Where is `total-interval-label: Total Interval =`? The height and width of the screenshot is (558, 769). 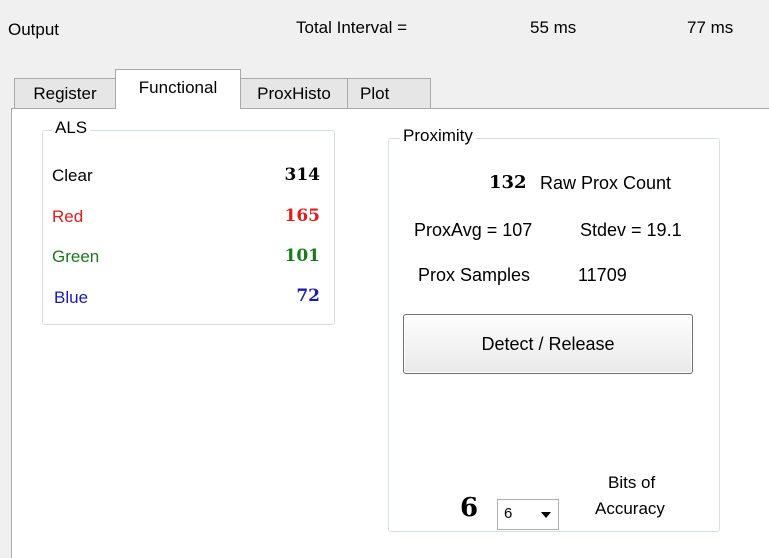 total-interval-label: Total Interval = is located at coordinates (352, 27).